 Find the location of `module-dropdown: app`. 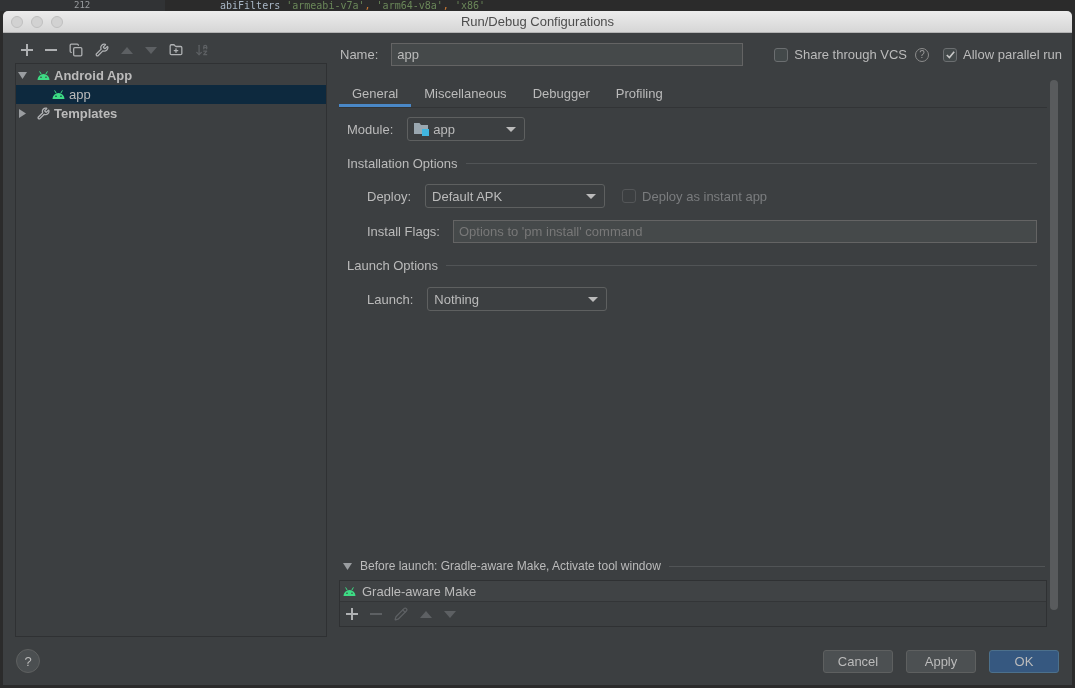

module-dropdown: app is located at coordinates (466, 129).